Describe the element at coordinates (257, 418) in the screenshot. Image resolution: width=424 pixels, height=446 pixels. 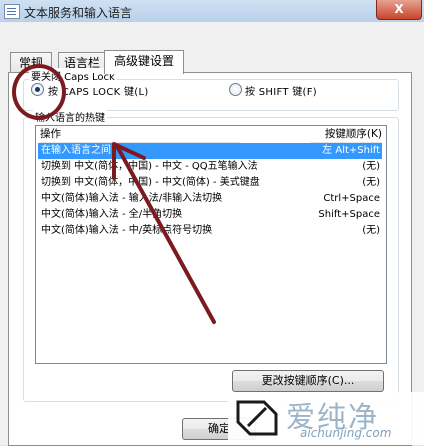
I see `watermark-logo` at that location.